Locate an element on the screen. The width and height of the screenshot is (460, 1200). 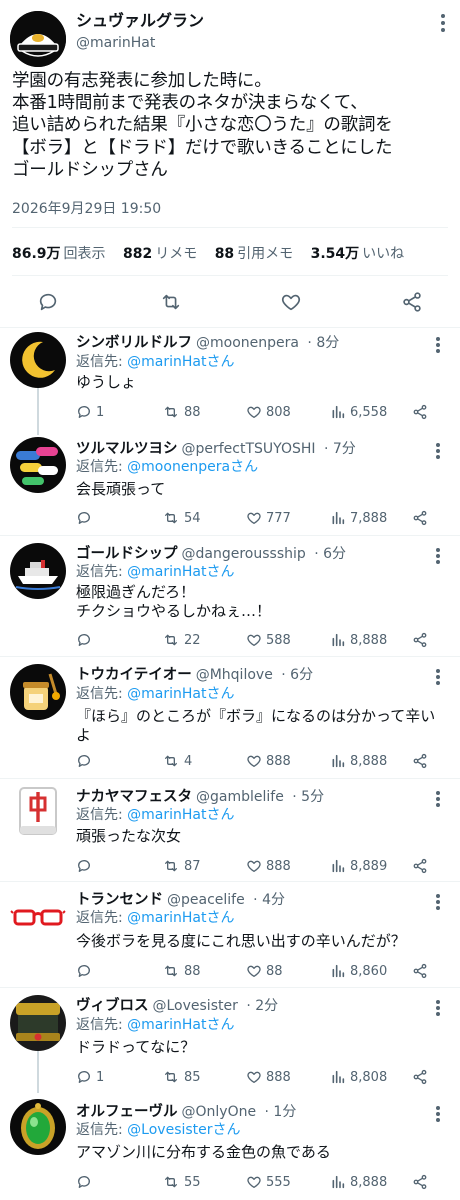
reply-time: · 1分 is located at coordinates (281, 1112).